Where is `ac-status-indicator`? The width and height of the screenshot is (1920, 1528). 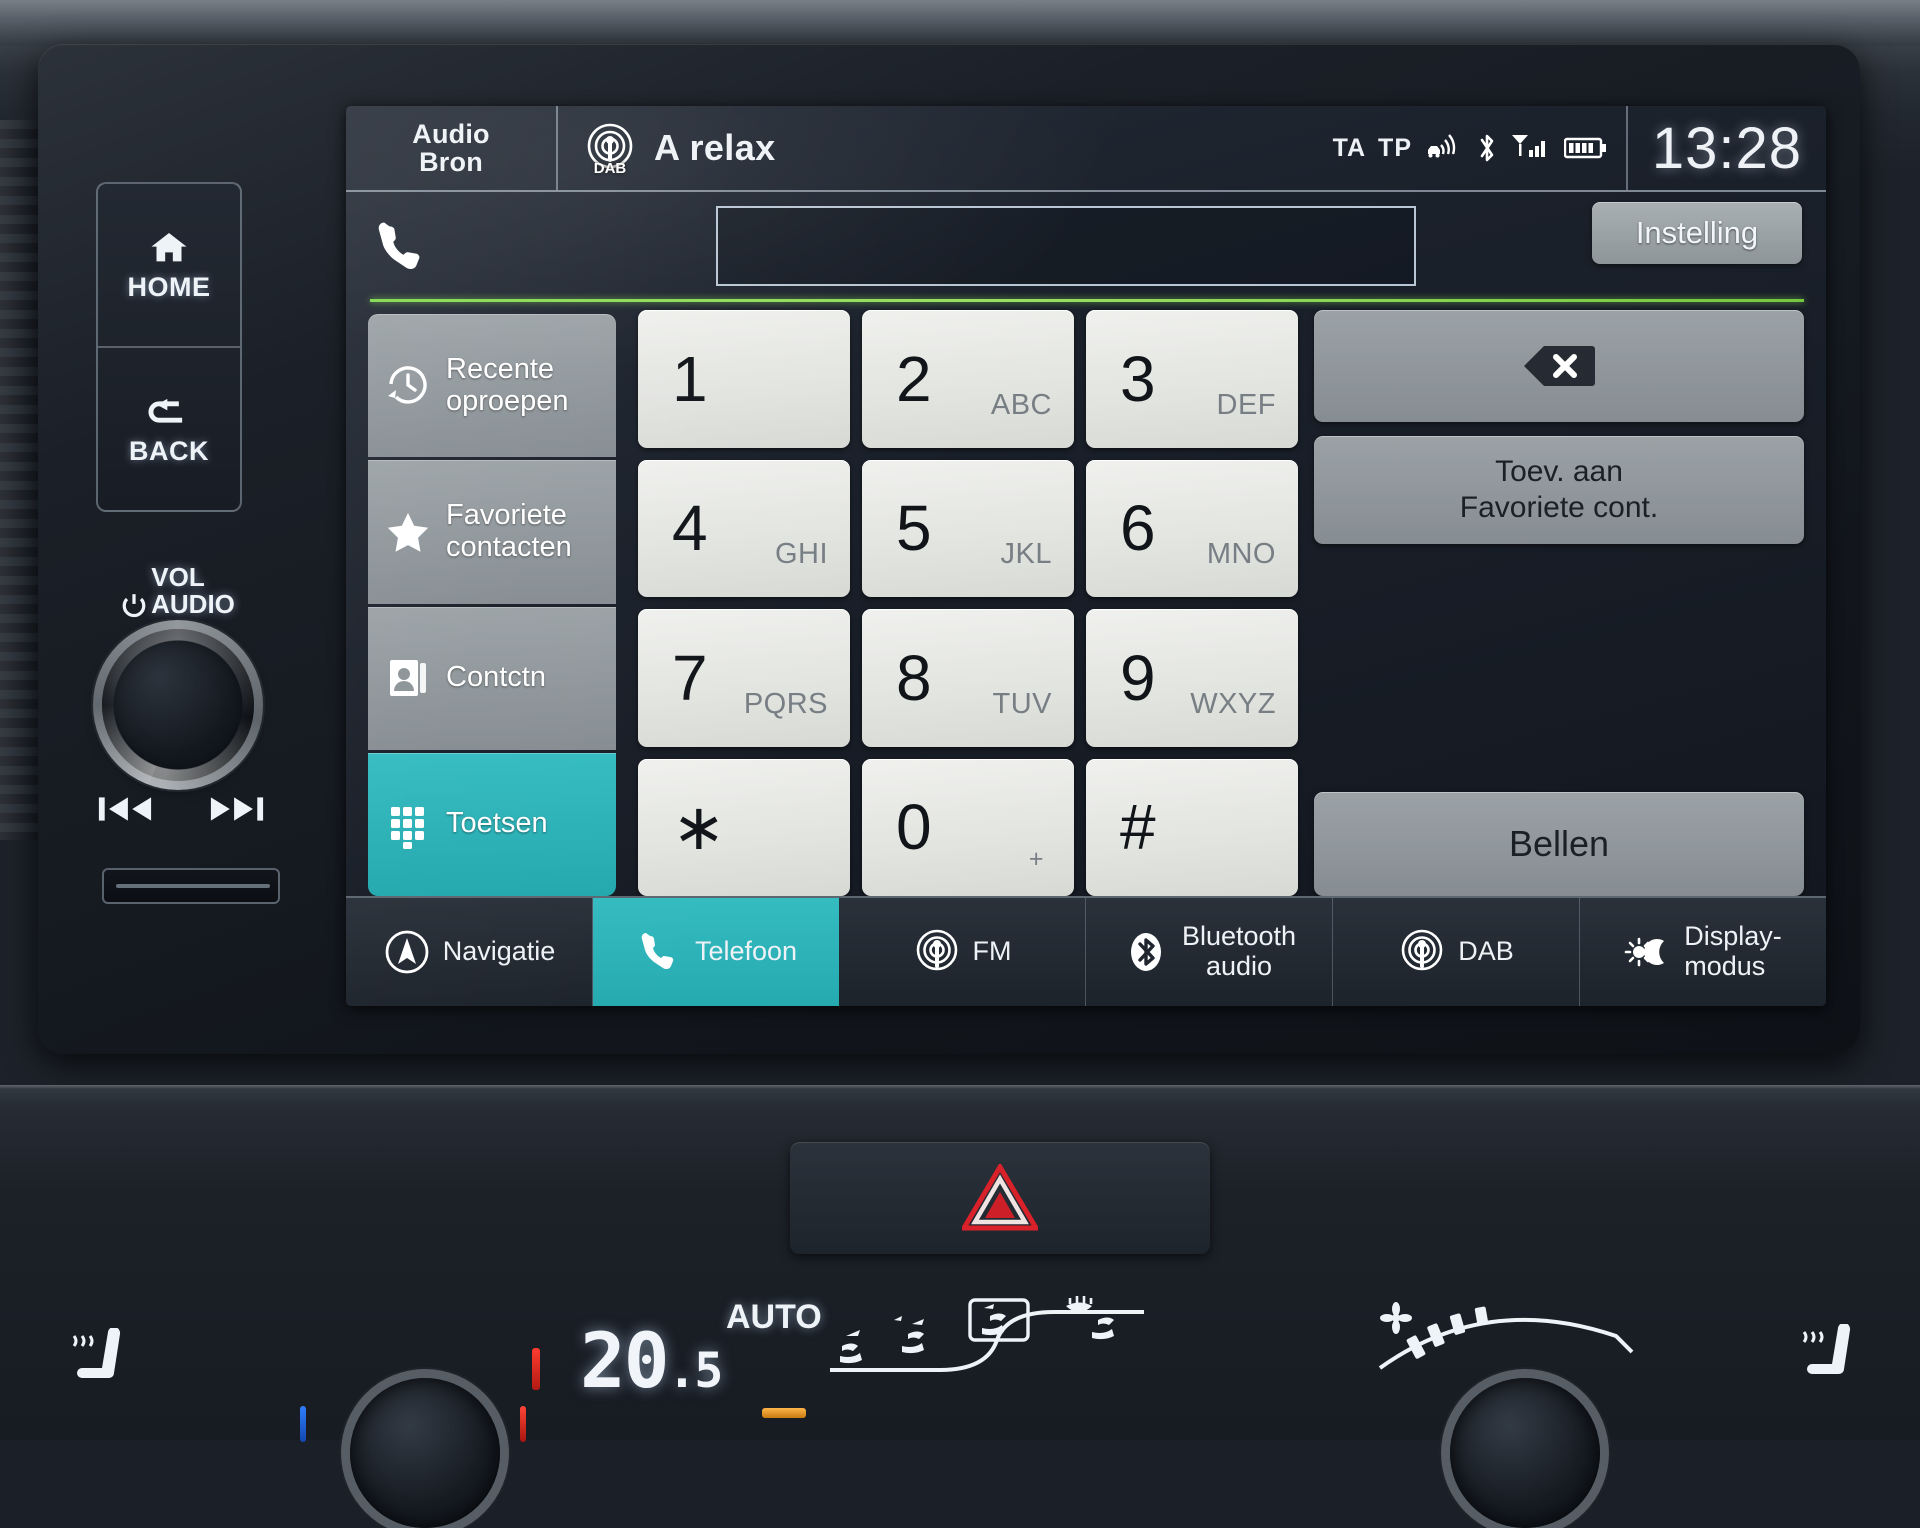 ac-status-indicator is located at coordinates (784, 1413).